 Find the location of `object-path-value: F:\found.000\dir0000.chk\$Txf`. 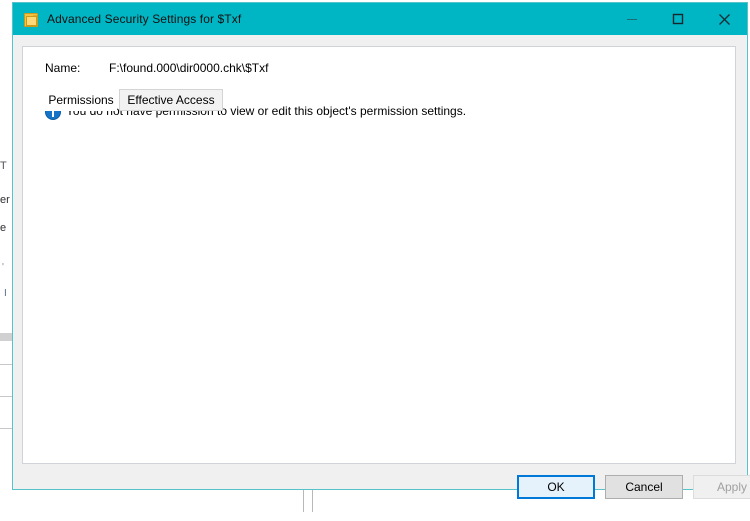

object-path-value: F:\found.000\dir0000.chk\$Txf is located at coordinates (189, 68).